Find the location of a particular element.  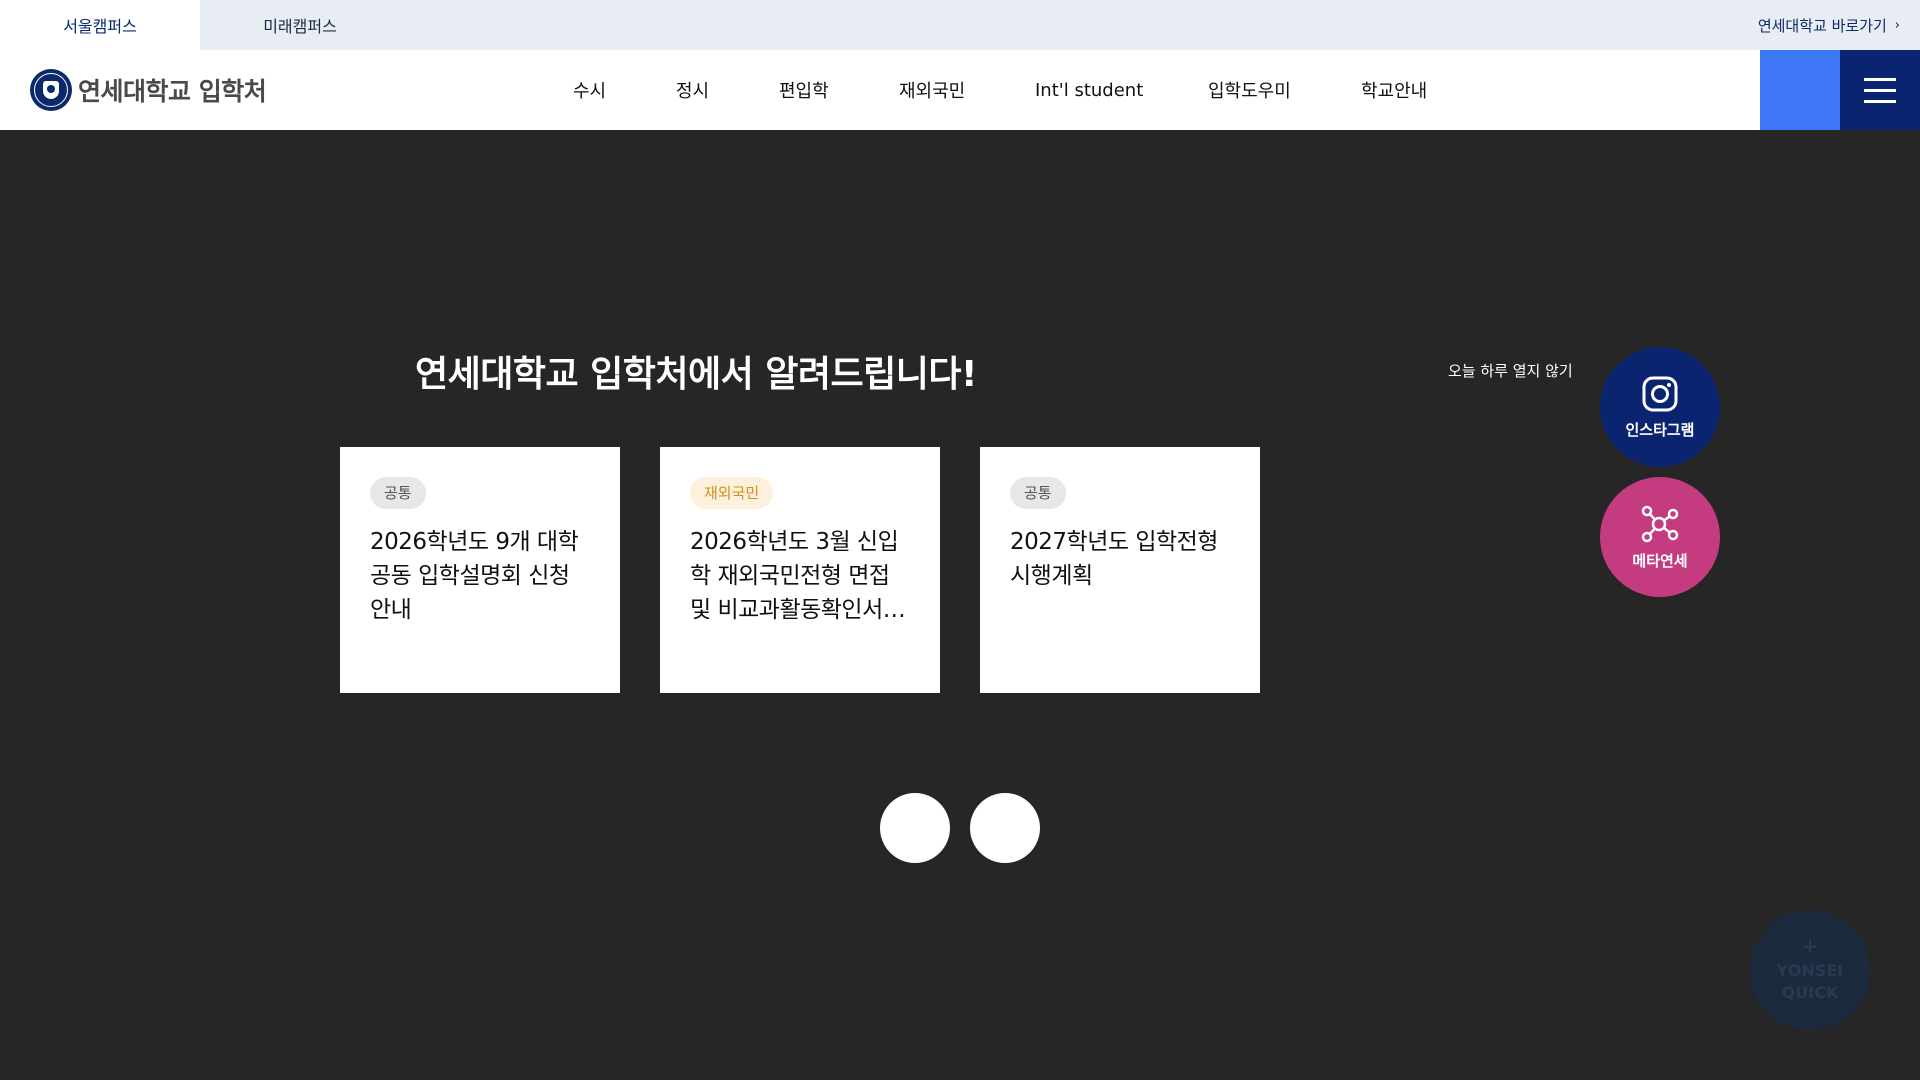

site-logo: 연세대학교 입학처 is located at coordinates (148, 90).